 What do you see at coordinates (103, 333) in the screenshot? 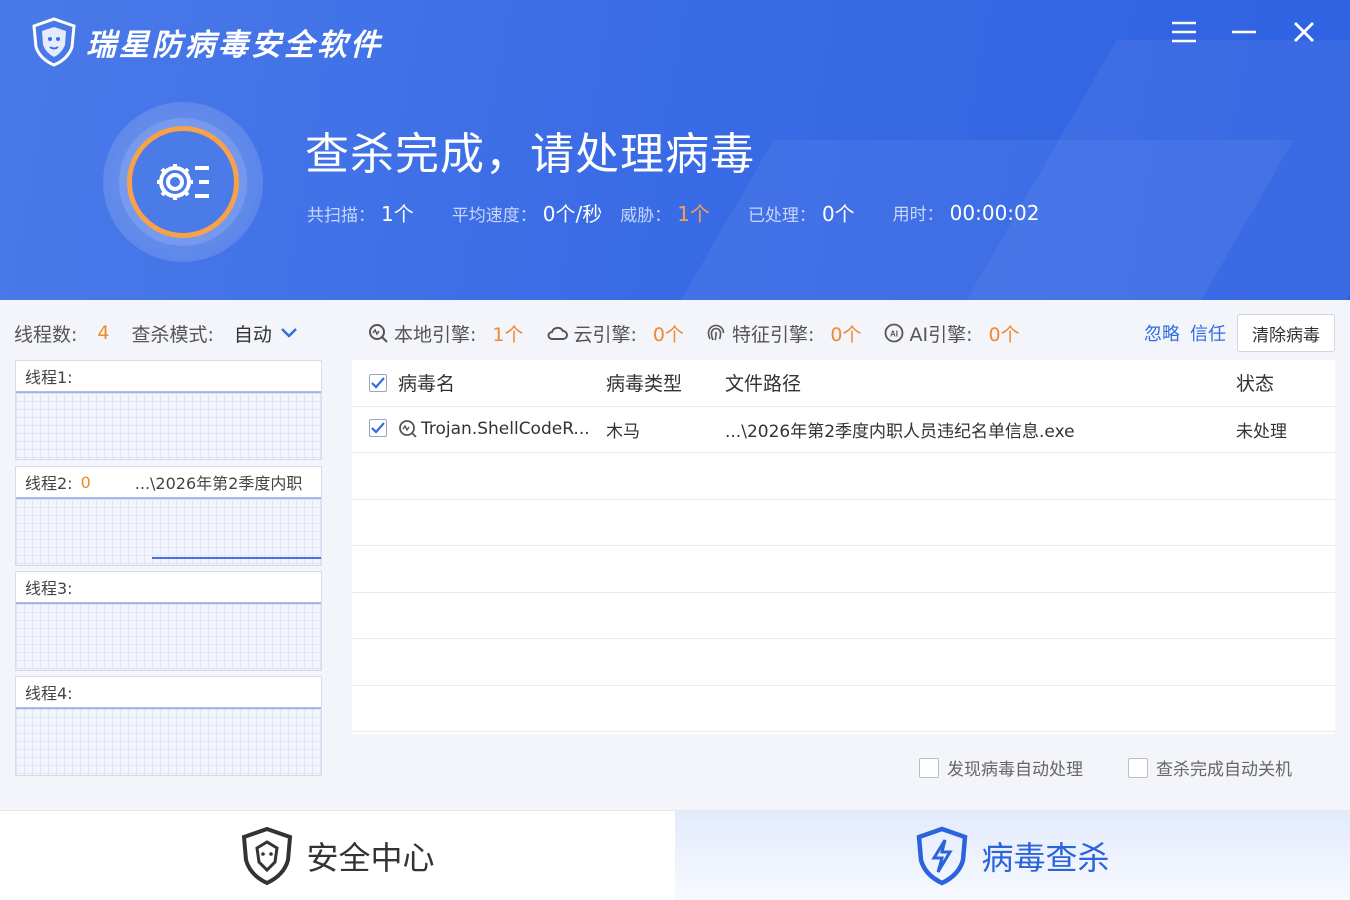
I see `thread-count-value: 4` at bounding box center [103, 333].